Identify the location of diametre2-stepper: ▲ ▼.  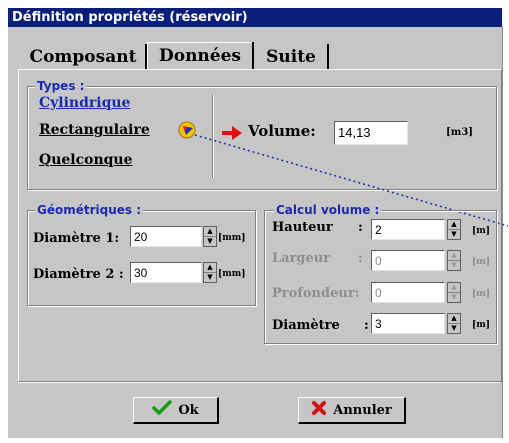
(210, 272).